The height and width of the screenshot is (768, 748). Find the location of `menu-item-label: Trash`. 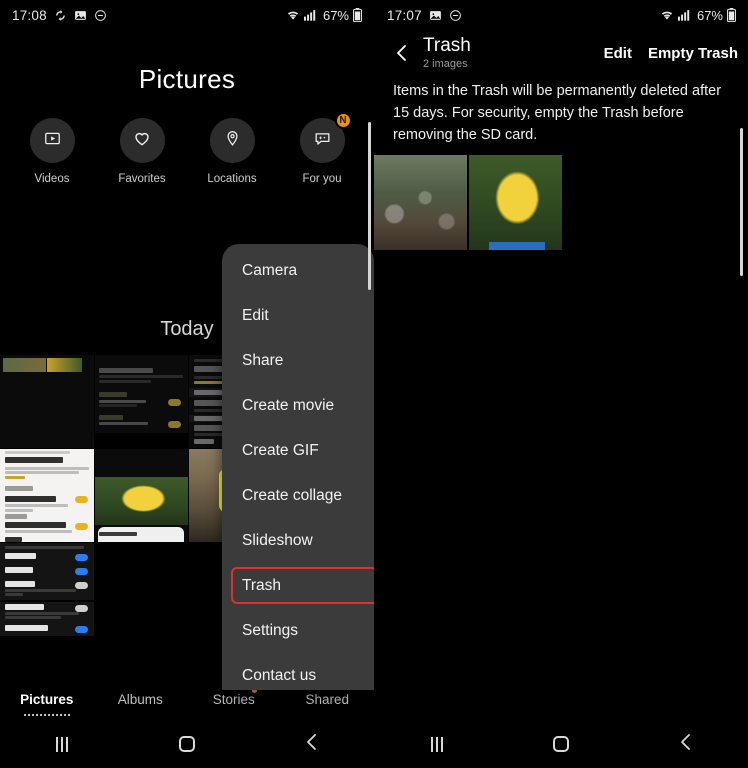

menu-item-label: Trash is located at coordinates (262, 585).